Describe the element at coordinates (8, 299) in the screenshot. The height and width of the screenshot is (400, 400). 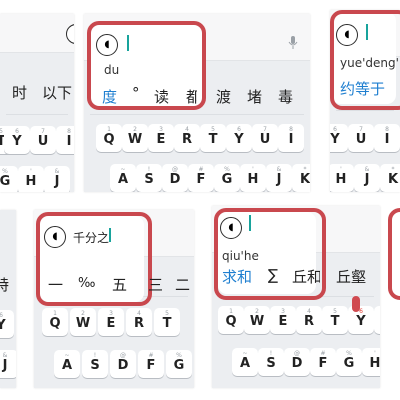
I see `keyboard-panel-left-bottom: 特 6Y & J` at that location.